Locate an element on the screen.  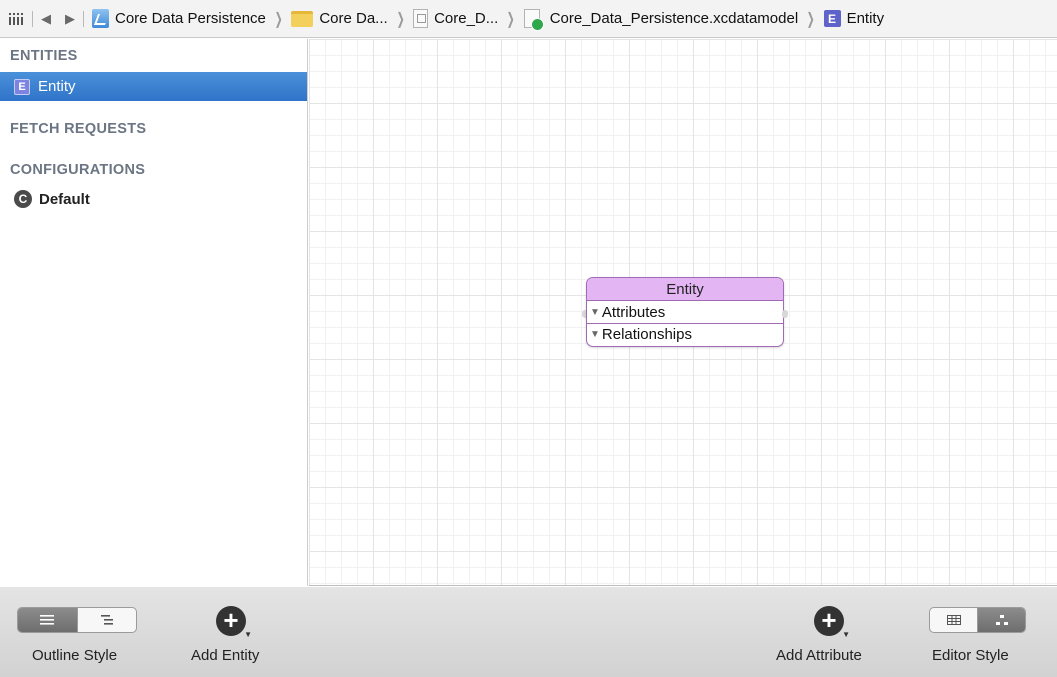
project-icon is located at coordinates (100, 18).